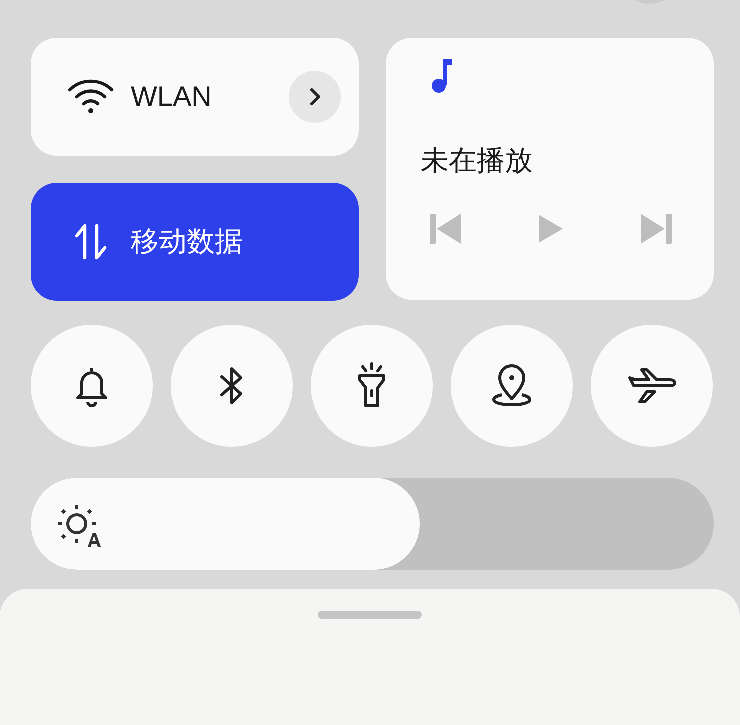  What do you see at coordinates (187, 242) in the screenshot?
I see `tile-label: 移动数据` at bounding box center [187, 242].